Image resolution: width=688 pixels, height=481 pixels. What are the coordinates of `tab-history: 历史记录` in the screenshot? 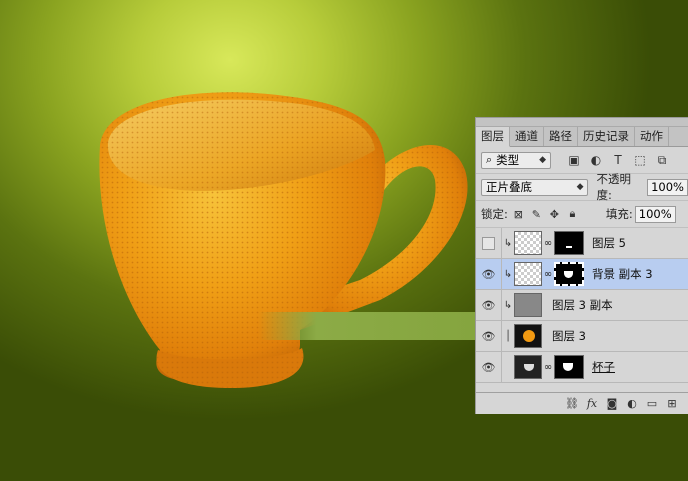 It's located at (606, 136).